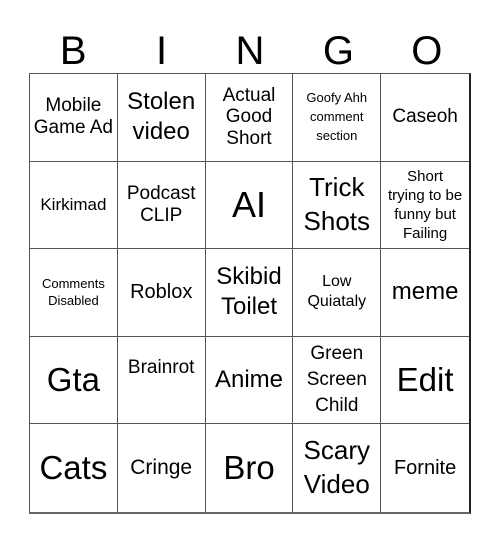 The image size is (500, 544). I want to click on bingo-cell: Low Quiataly, so click(337, 293).